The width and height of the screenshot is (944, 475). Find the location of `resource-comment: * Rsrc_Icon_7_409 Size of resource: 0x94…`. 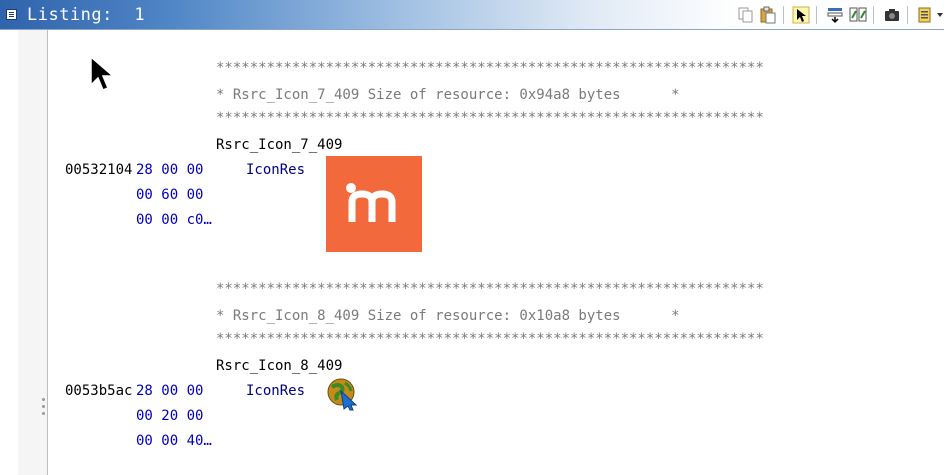

resource-comment: * Rsrc_Icon_7_409 Size of resource: 0x94… is located at coordinates (448, 95).